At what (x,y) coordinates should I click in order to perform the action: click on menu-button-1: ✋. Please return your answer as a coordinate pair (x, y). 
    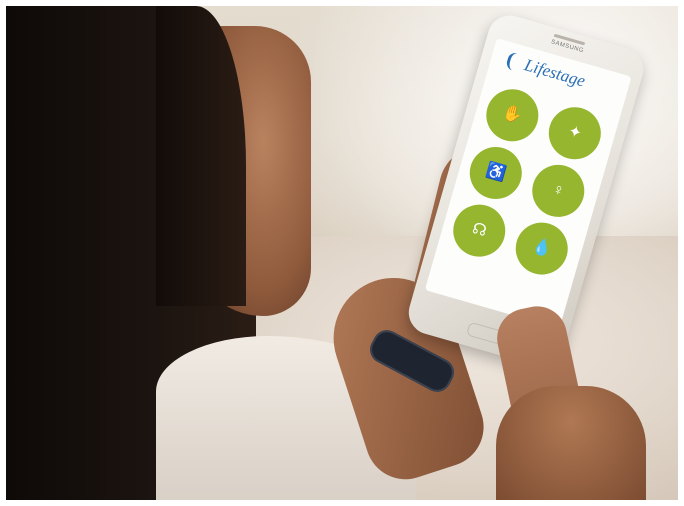
    Looking at the image, I should click on (512, 115).